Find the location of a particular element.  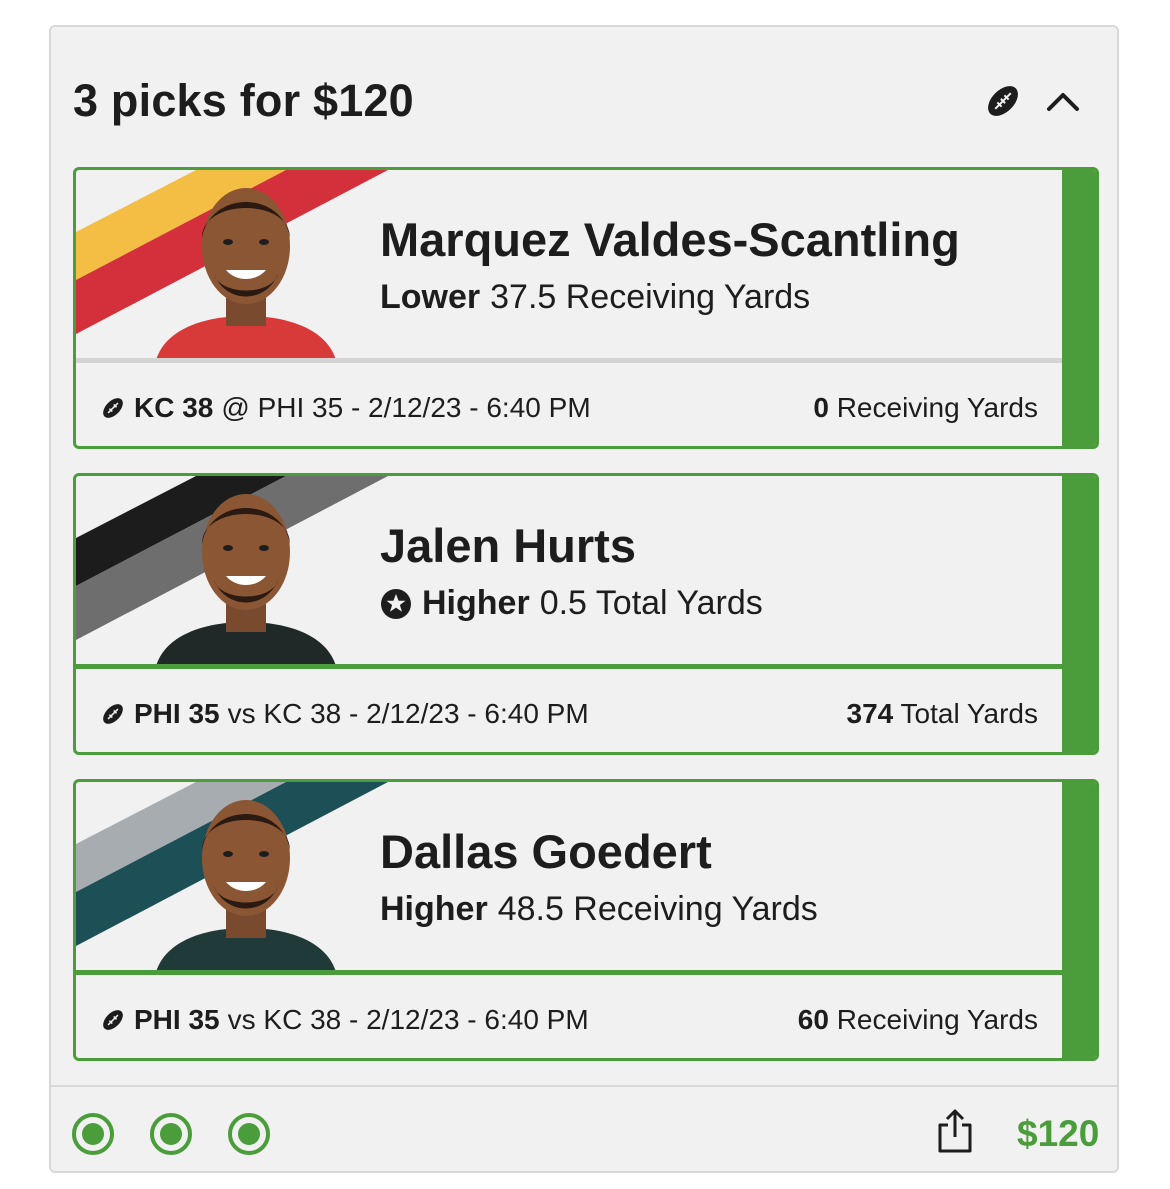

entry-title: 3 picks for $120 is located at coordinates (243, 100).